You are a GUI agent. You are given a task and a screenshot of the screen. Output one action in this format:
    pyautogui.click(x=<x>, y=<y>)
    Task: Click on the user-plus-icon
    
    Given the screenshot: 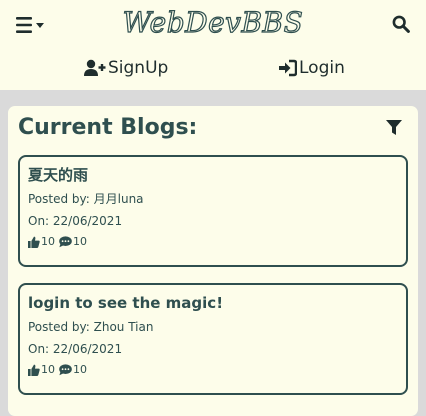 What is the action you would take?
    pyautogui.click(x=95, y=67)
    